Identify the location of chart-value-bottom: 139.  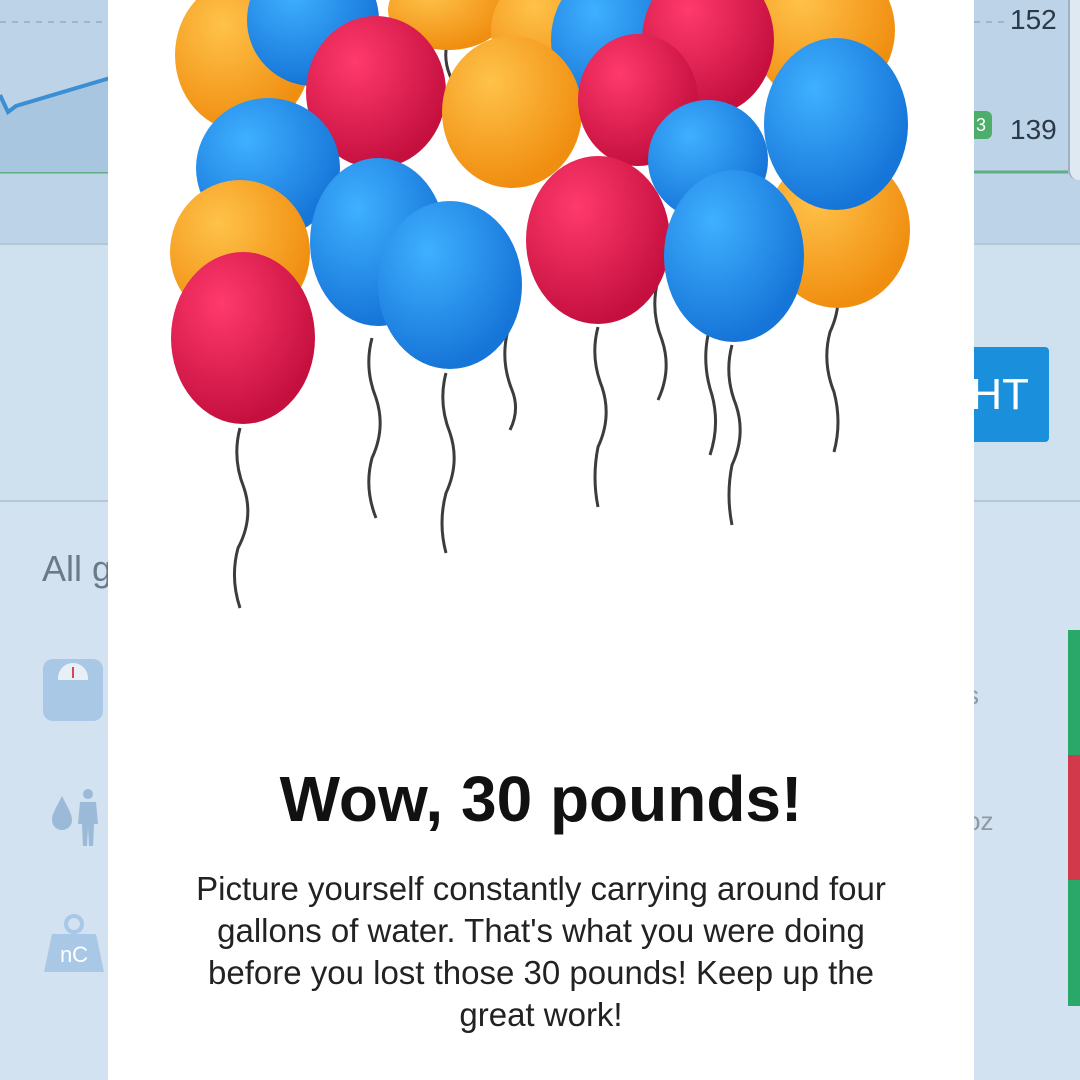
(1033, 129).